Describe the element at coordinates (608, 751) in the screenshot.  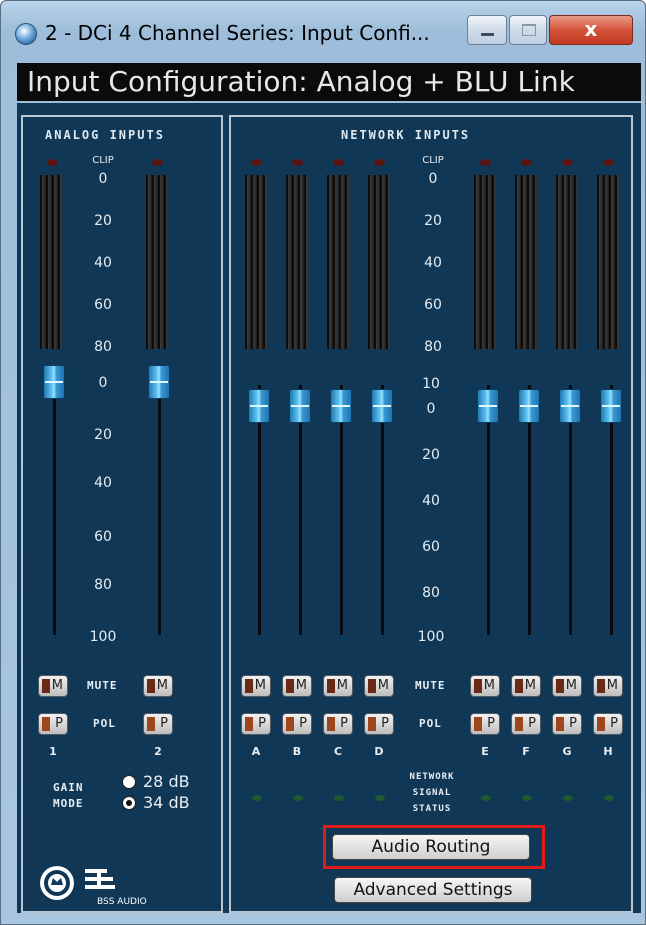
I see `channel-label-h: H` at that location.